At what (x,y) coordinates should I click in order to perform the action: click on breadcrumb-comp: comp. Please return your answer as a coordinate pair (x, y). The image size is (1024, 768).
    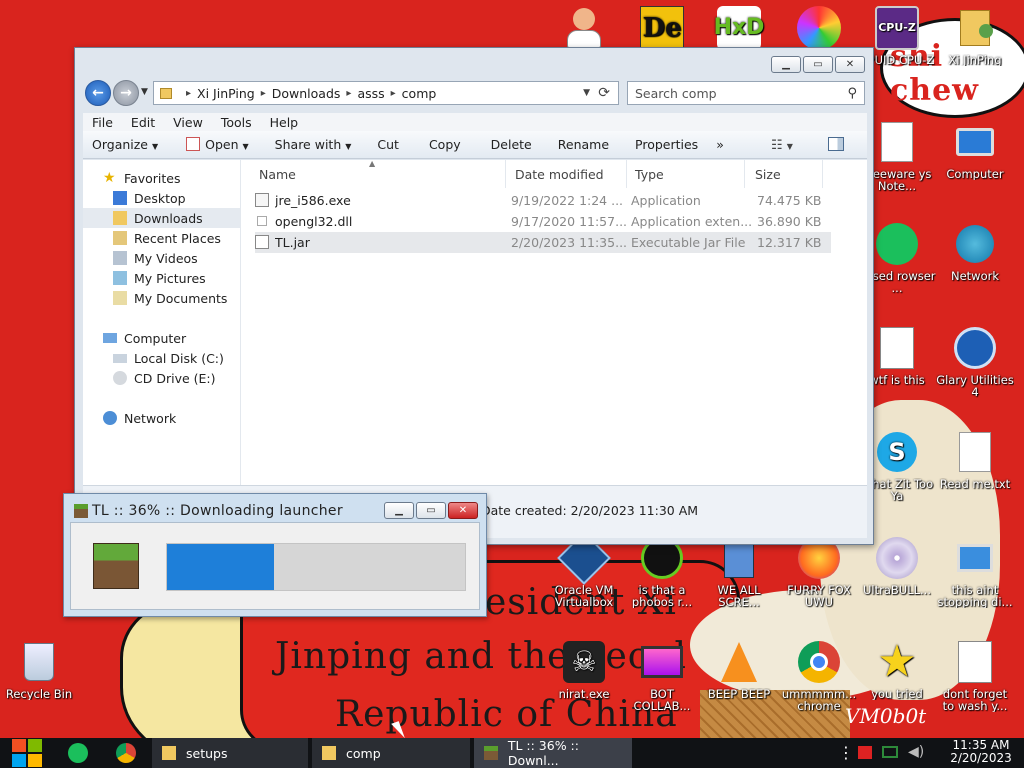
    Looking at the image, I should click on (419, 93).